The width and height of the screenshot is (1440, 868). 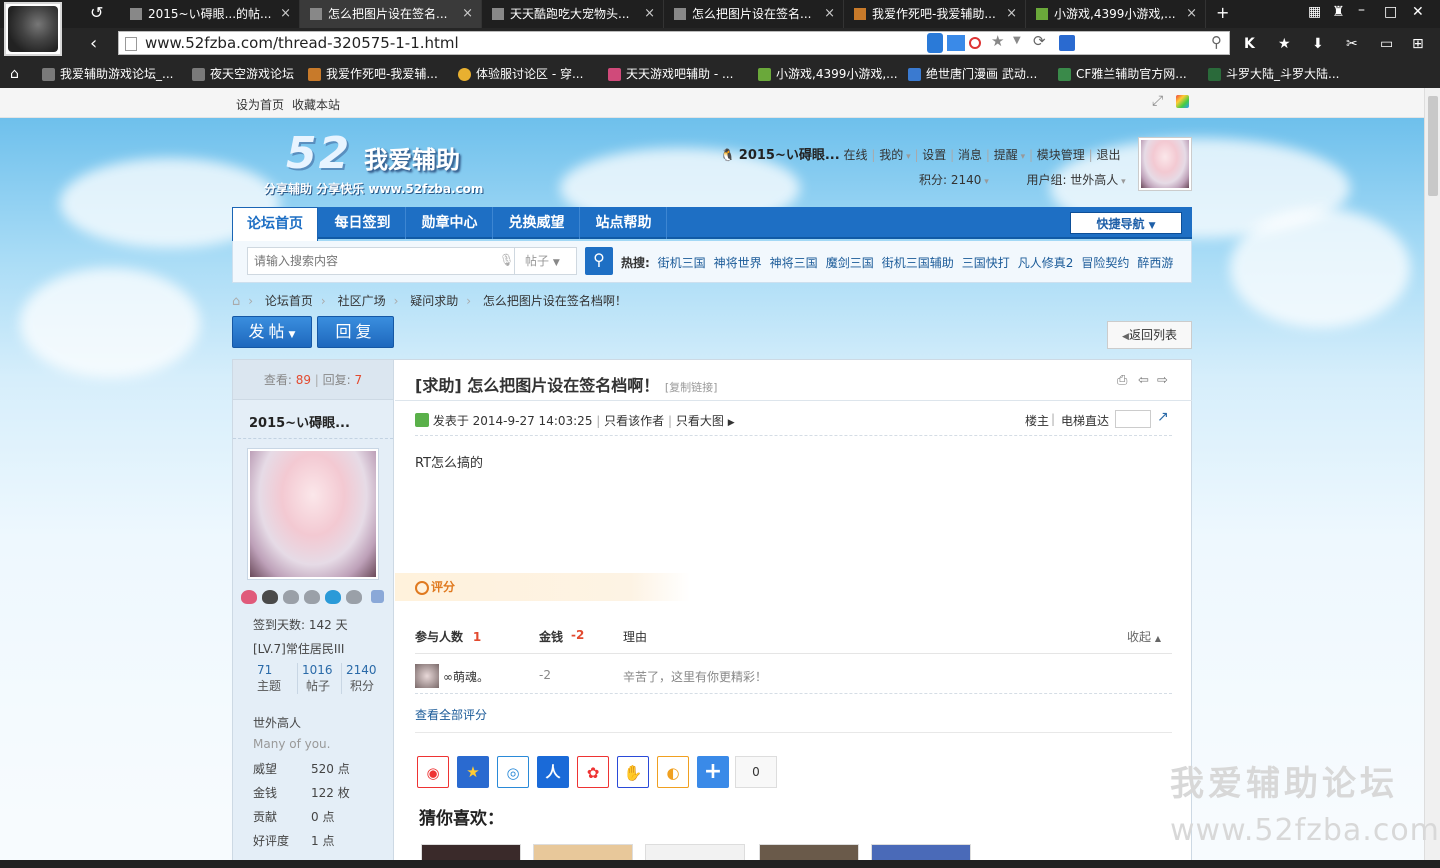 What do you see at coordinates (1109, 155) in the screenshot?
I see `user-link-logout: 退出` at bounding box center [1109, 155].